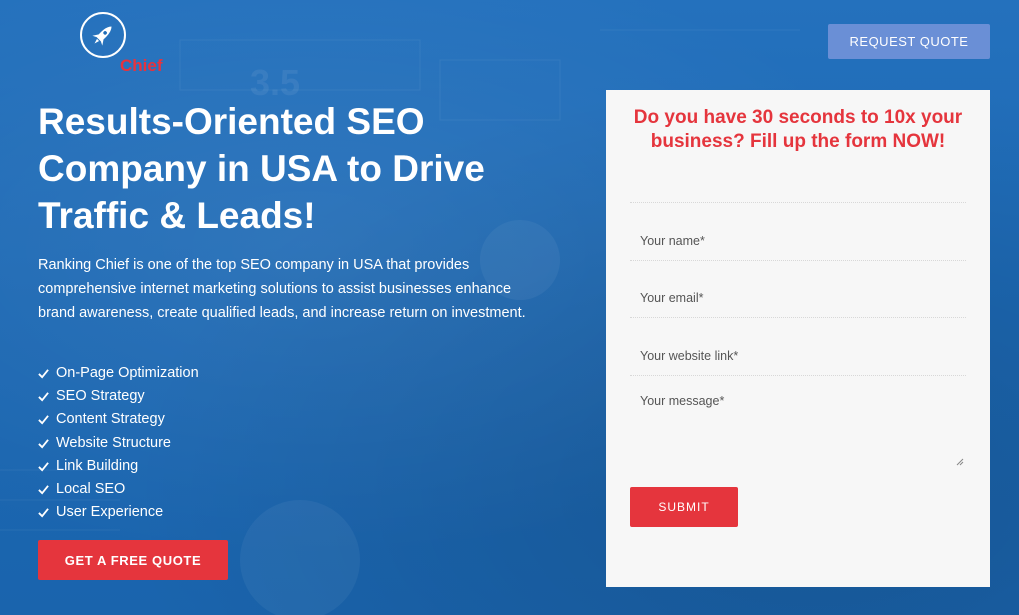 The width and height of the screenshot is (1019, 615). I want to click on feature-label: Content Strategy, so click(110, 419).